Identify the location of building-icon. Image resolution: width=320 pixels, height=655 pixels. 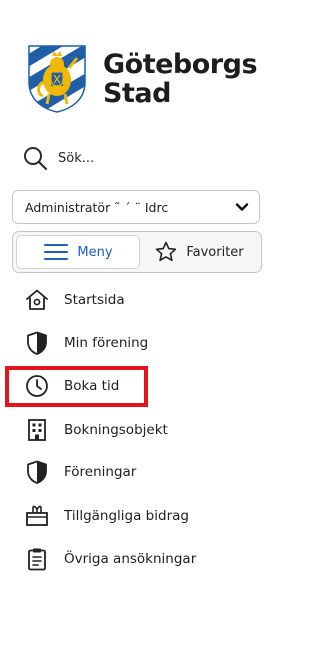
(37, 430).